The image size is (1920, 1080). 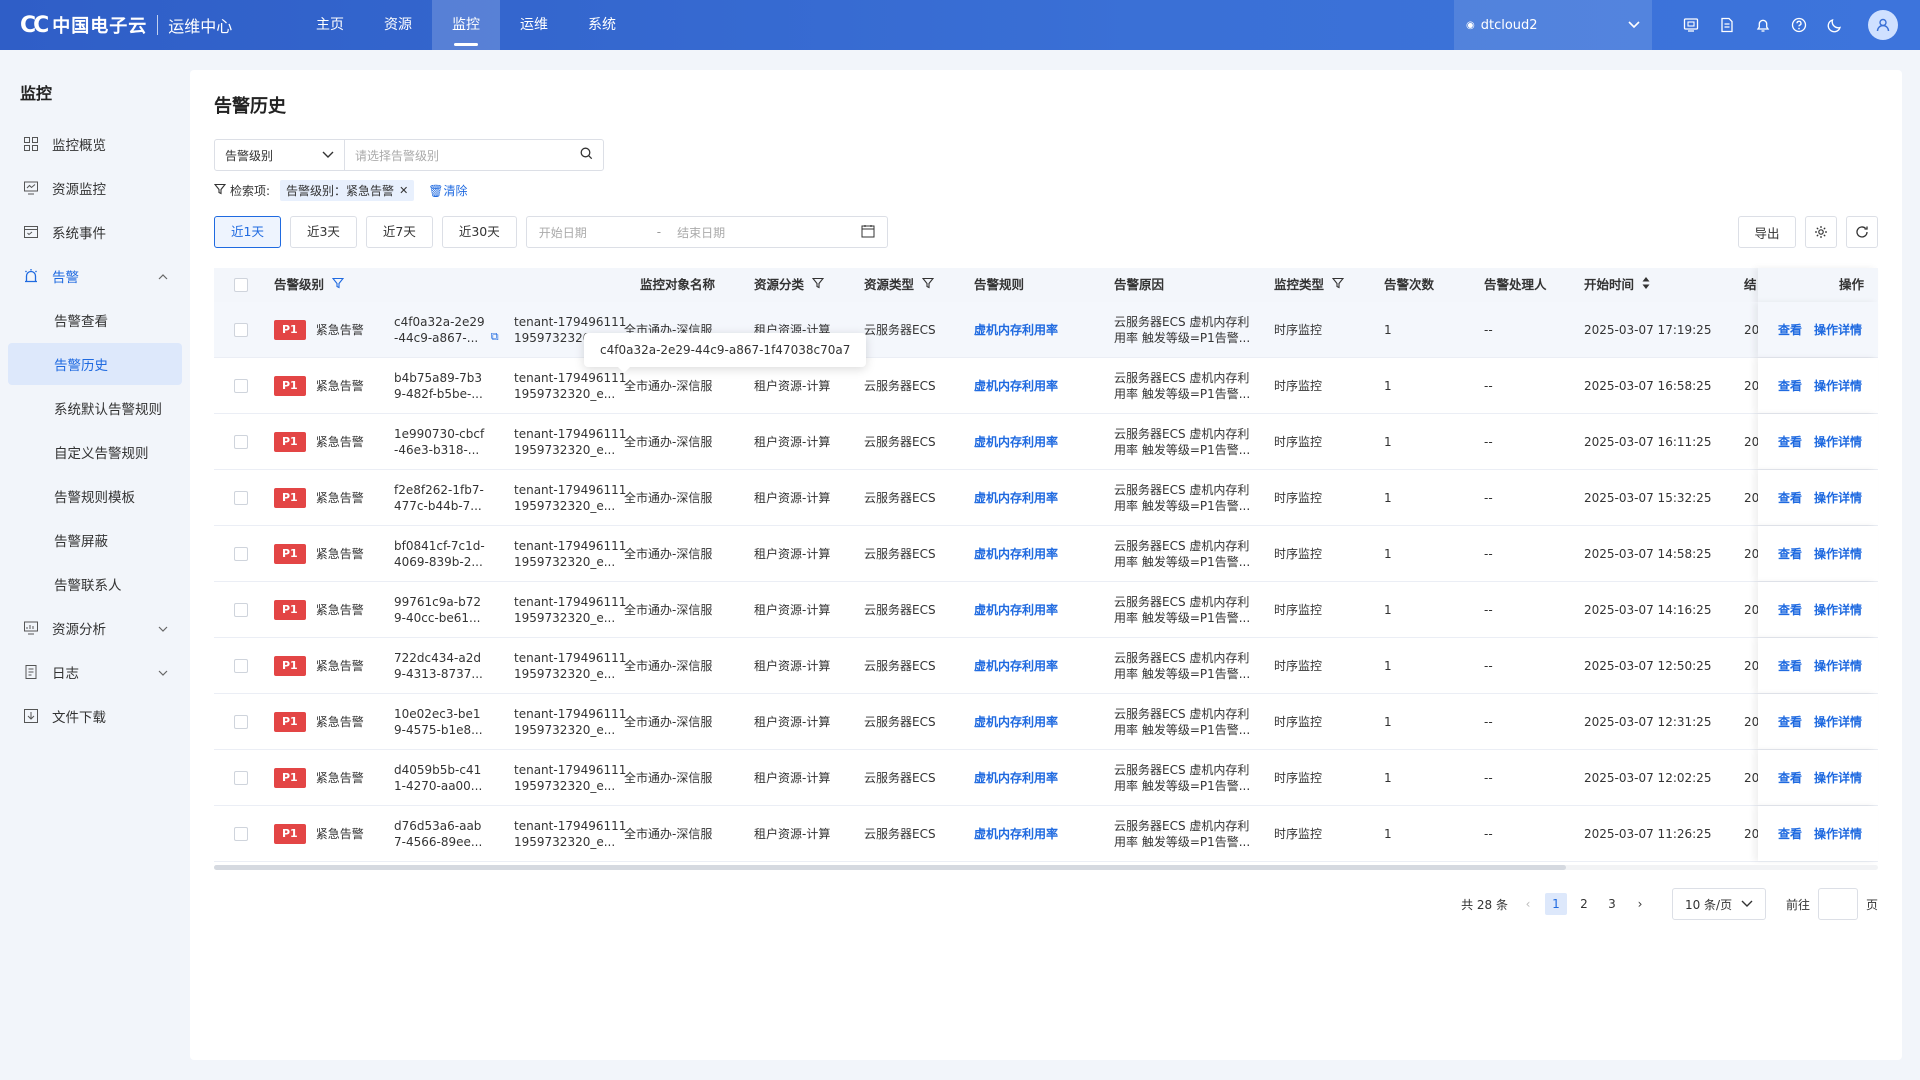 What do you see at coordinates (1821, 232) in the screenshot?
I see `settings-icon` at bounding box center [1821, 232].